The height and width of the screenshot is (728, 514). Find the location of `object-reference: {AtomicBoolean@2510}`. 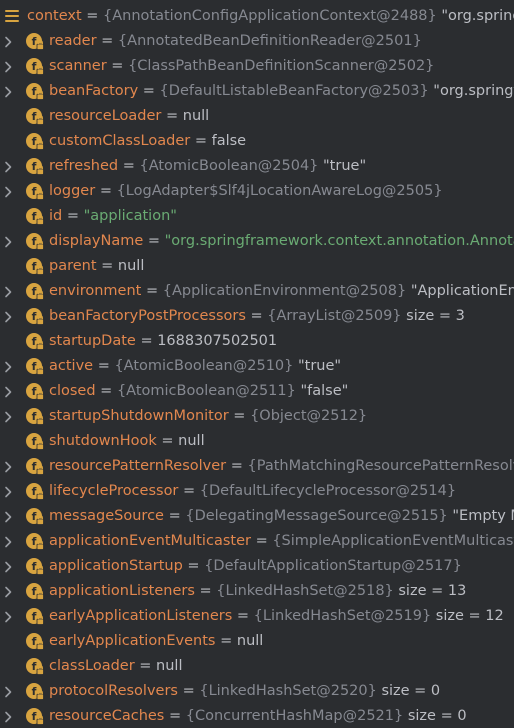

object-reference: {AtomicBoolean@2510} is located at coordinates (204, 366).